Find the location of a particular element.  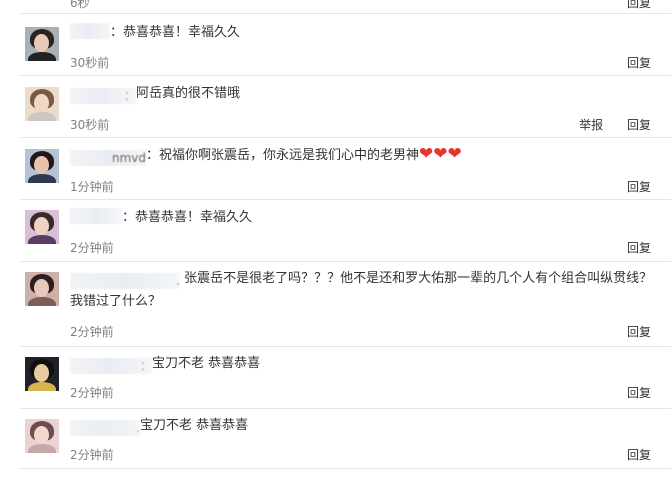

heart-icon: ❤❤❤ is located at coordinates (440, 154).